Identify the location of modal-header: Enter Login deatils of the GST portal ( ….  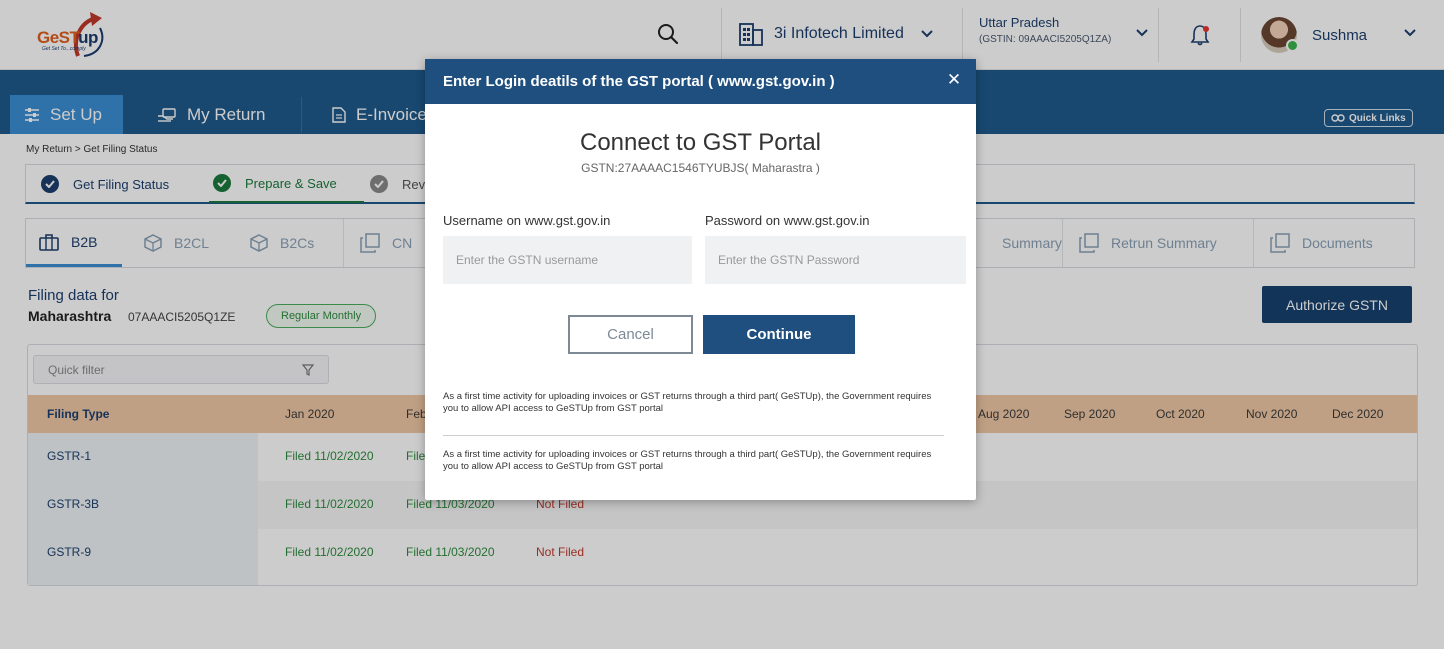
(700, 81).